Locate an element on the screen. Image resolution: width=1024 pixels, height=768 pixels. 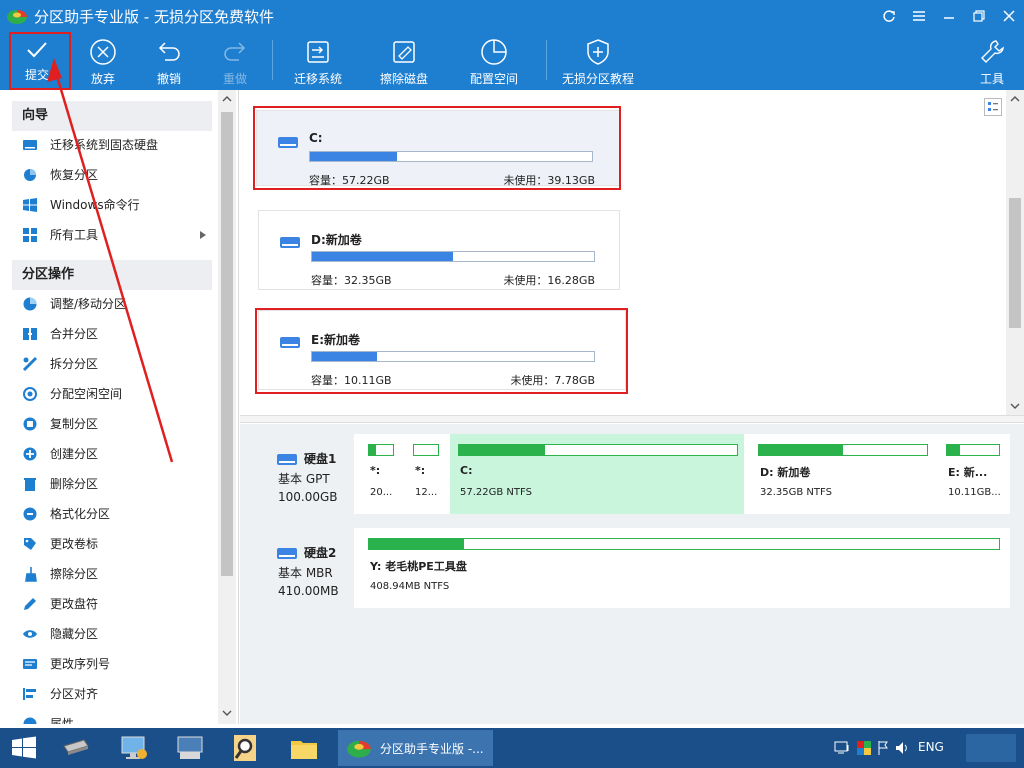
sidebar-item-wipe-partition: 擦除分区 is located at coordinates (60, 574).